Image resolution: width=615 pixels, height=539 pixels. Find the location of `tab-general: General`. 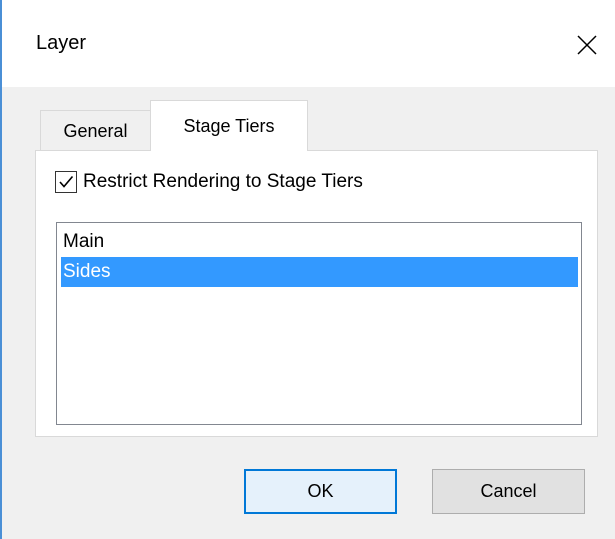

tab-general: General is located at coordinates (95, 130).